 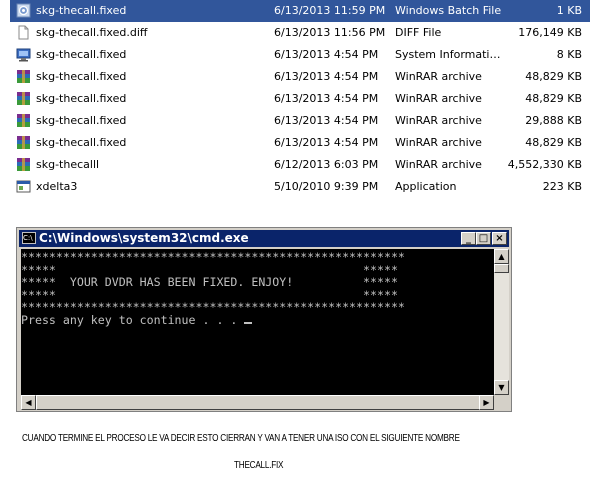 What do you see at coordinates (553, 120) in the screenshot?
I see `file-size: 29,888 KB` at bounding box center [553, 120].